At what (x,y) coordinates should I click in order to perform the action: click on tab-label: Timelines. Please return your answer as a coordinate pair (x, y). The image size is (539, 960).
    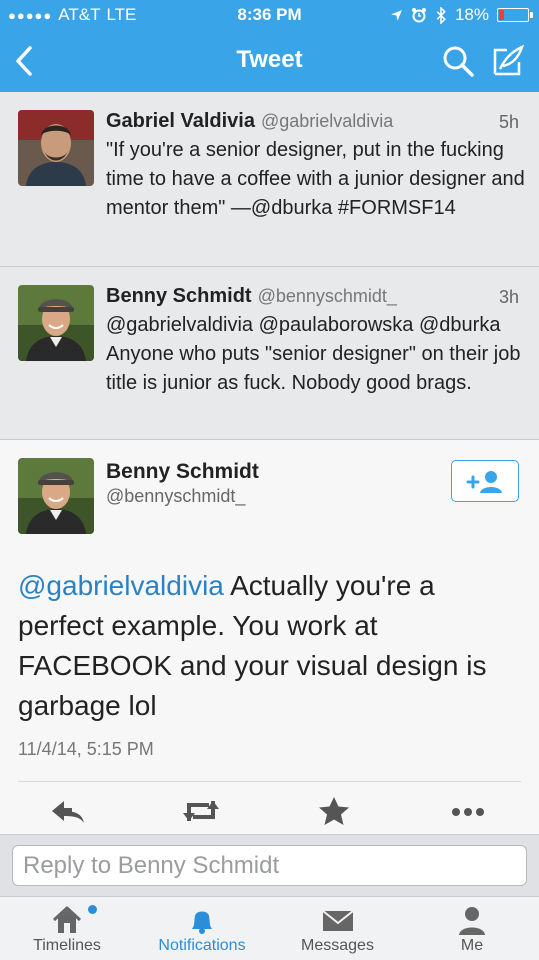
    Looking at the image, I should click on (67, 945).